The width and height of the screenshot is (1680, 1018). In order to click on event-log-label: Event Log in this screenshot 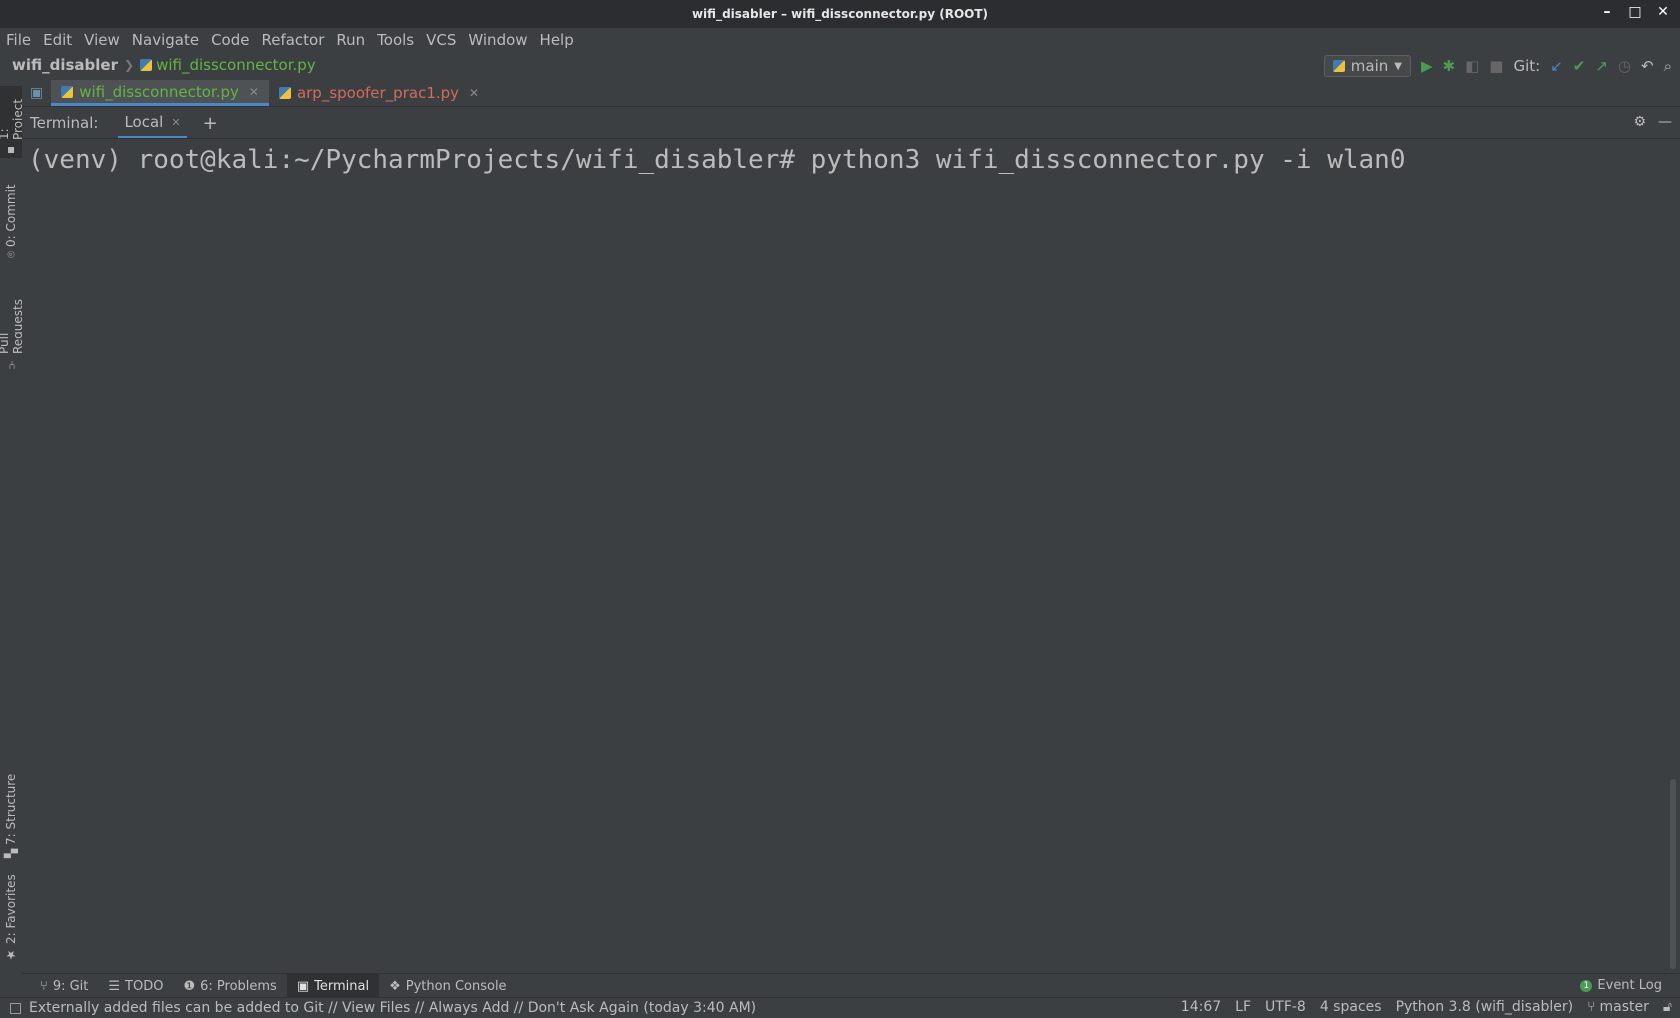, I will do `click(1629, 985)`.